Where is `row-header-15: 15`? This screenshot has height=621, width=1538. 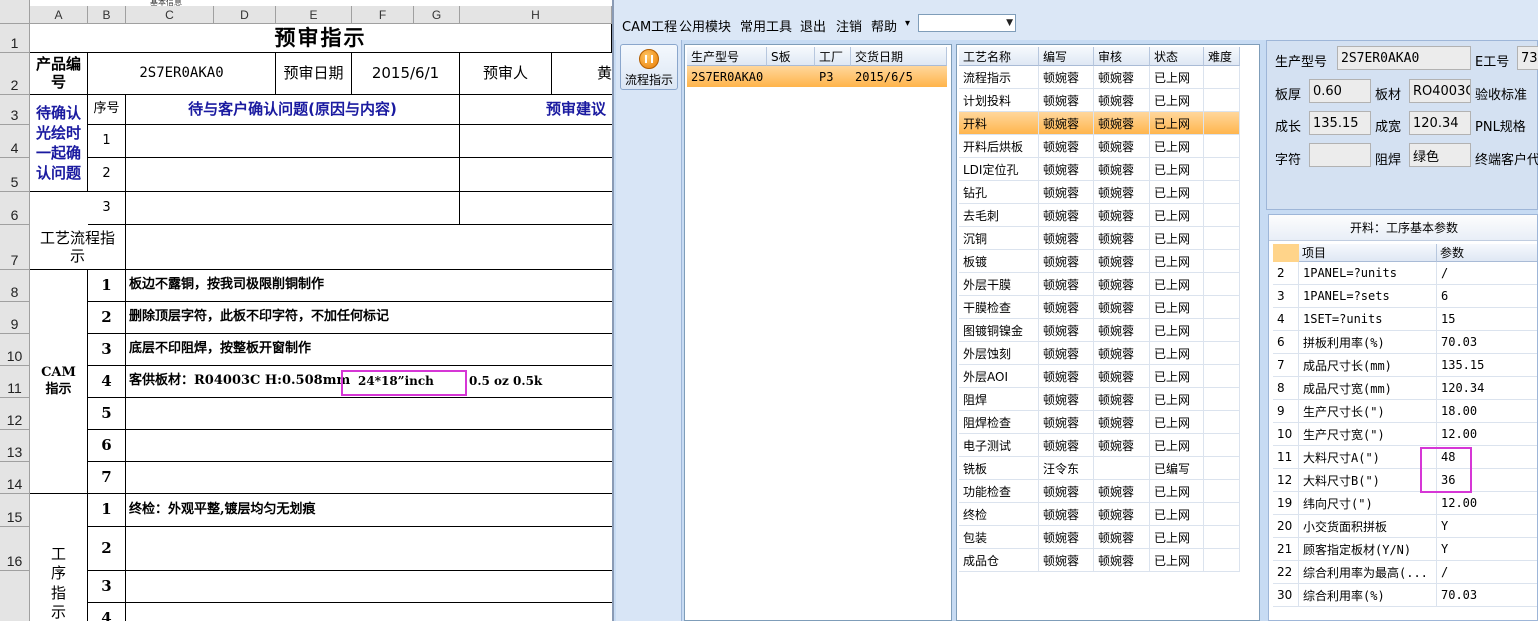 row-header-15: 15 is located at coordinates (15, 510).